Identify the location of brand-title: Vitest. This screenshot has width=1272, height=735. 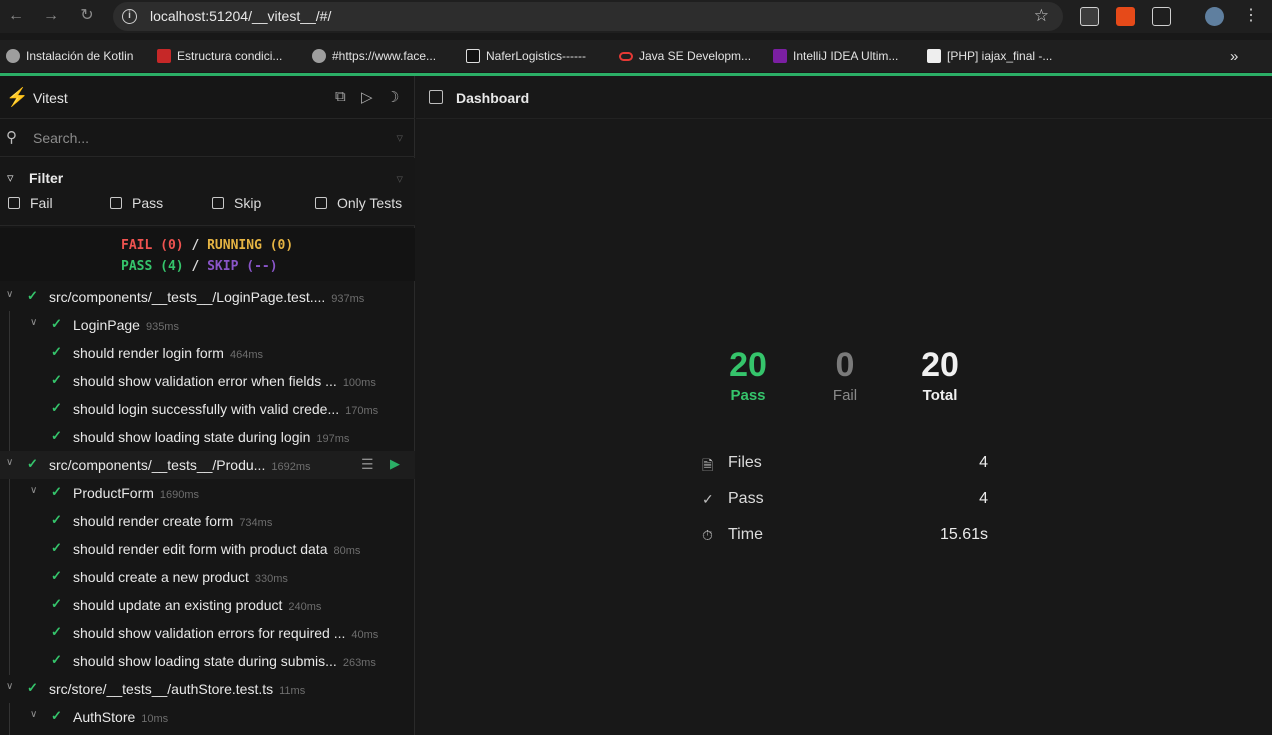
(50, 98).